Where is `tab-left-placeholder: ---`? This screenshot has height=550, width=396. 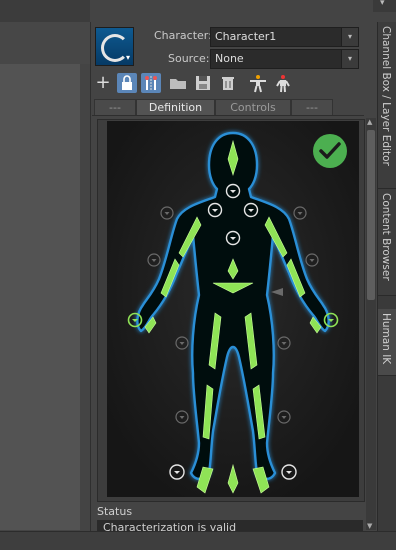
tab-left-placeholder: --- is located at coordinates (115, 107).